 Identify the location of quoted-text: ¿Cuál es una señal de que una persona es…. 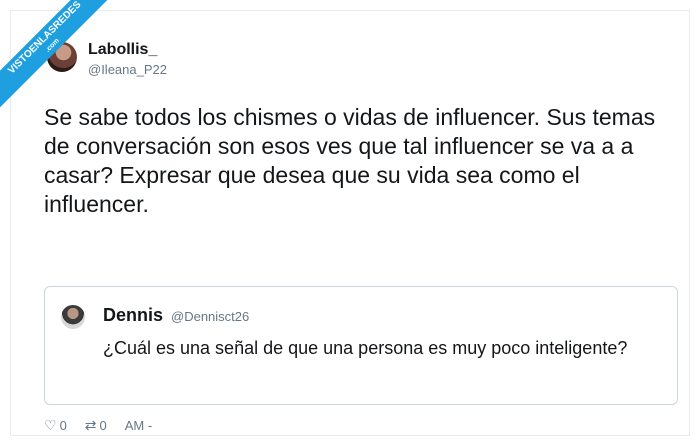
(365, 348).